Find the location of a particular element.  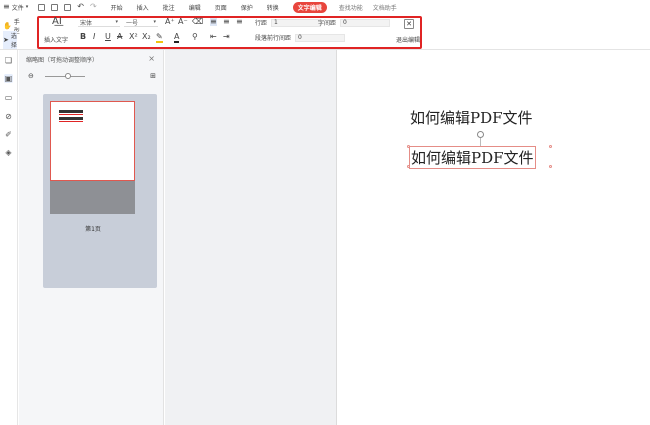

attachment-icon: ⊘ is located at coordinates (8, 116).